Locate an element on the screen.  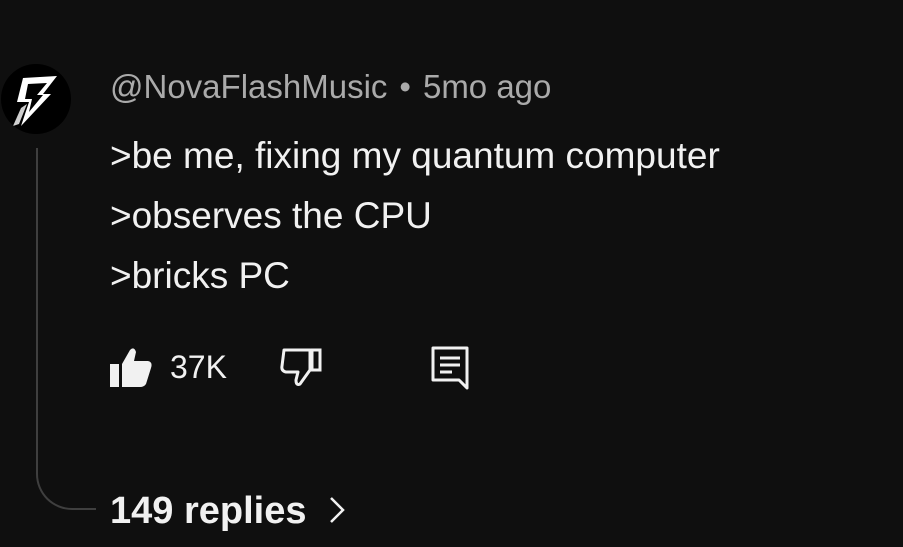
lightning-logo-icon is located at coordinates (35, 101).